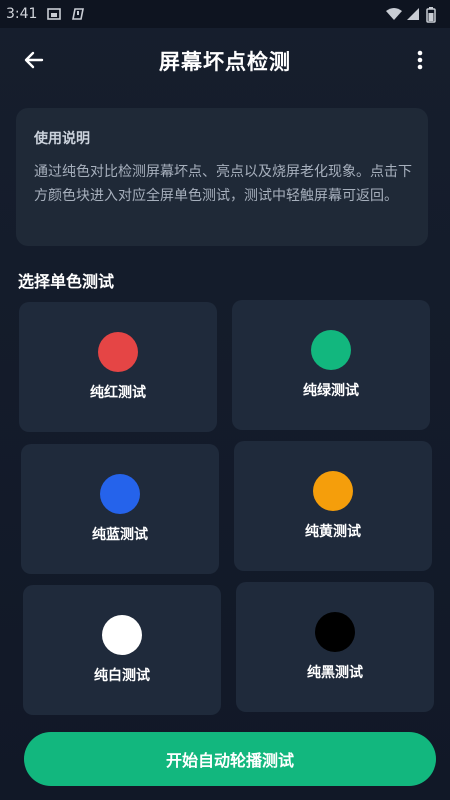  What do you see at coordinates (118, 352) in the screenshot?
I see `red-swatch` at bounding box center [118, 352].